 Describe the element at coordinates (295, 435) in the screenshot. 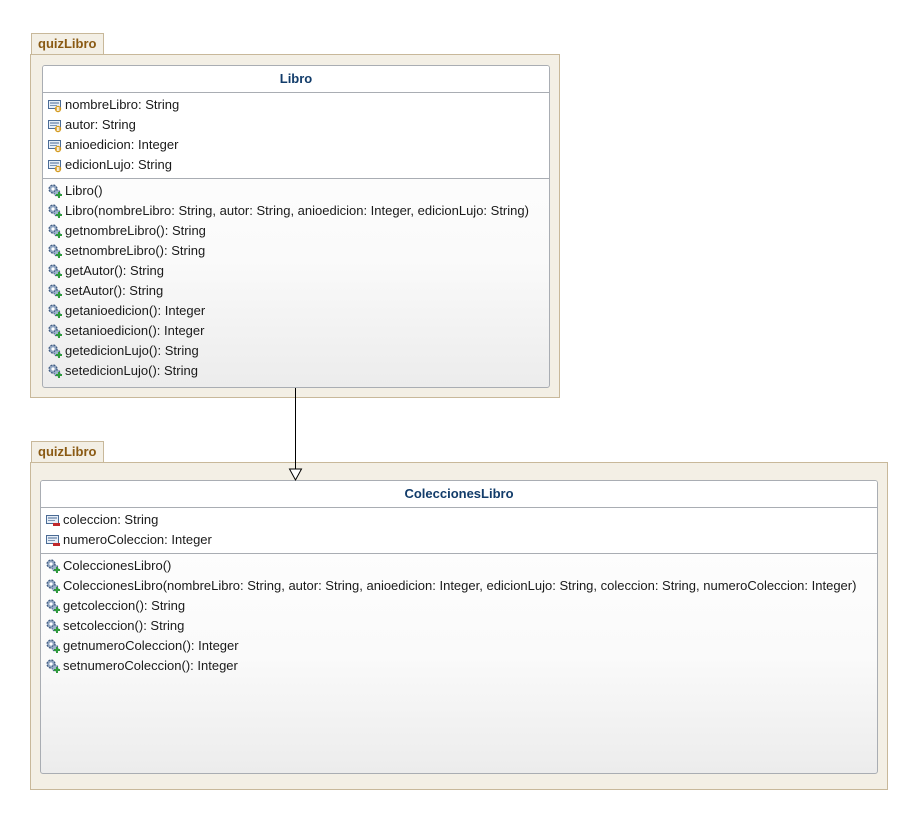

I see `relationship-layer` at that location.